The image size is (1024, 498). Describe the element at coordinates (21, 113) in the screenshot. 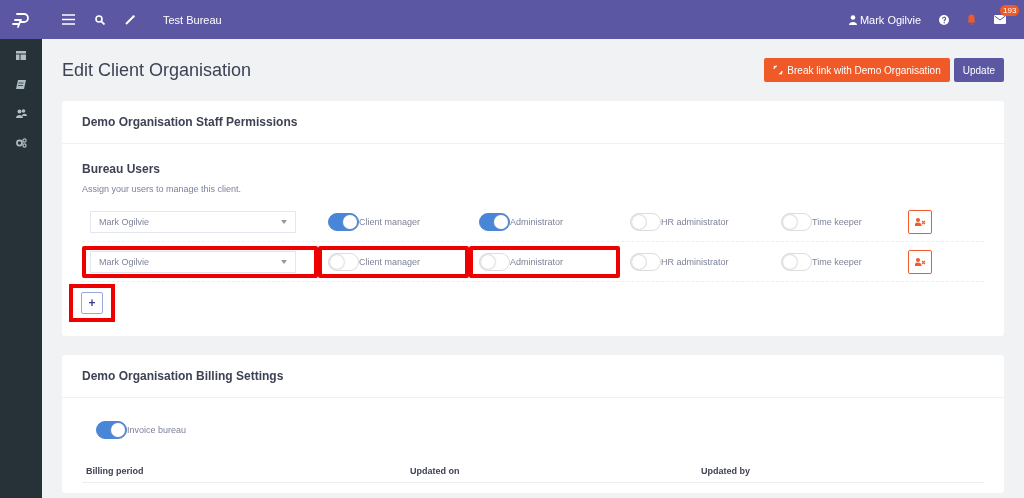

I see `users-icon` at that location.